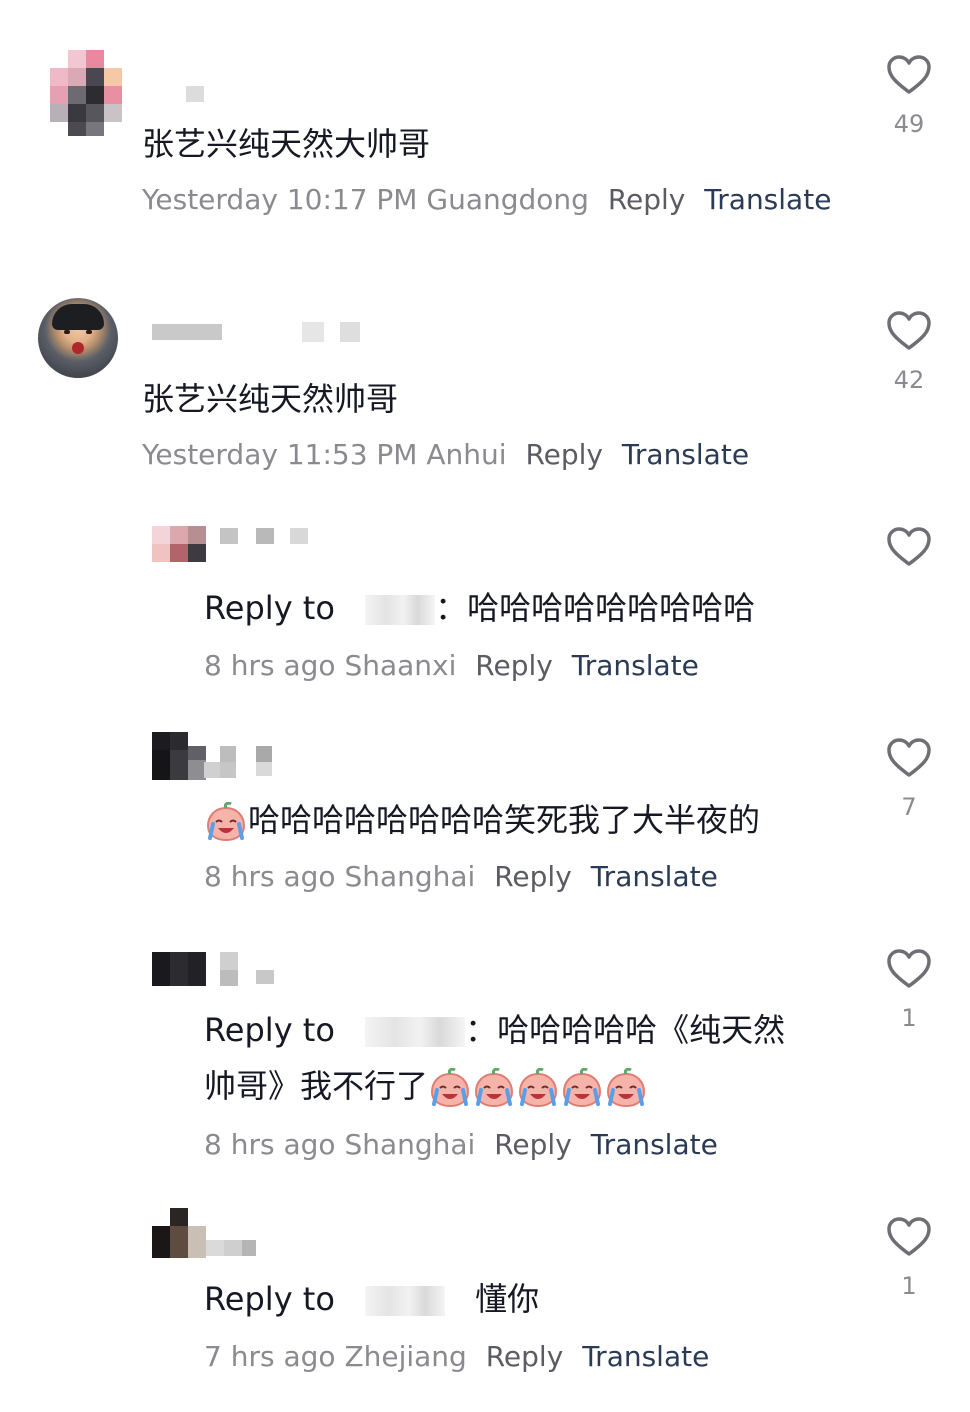  I want to click on like-button: 42, so click(909, 352).